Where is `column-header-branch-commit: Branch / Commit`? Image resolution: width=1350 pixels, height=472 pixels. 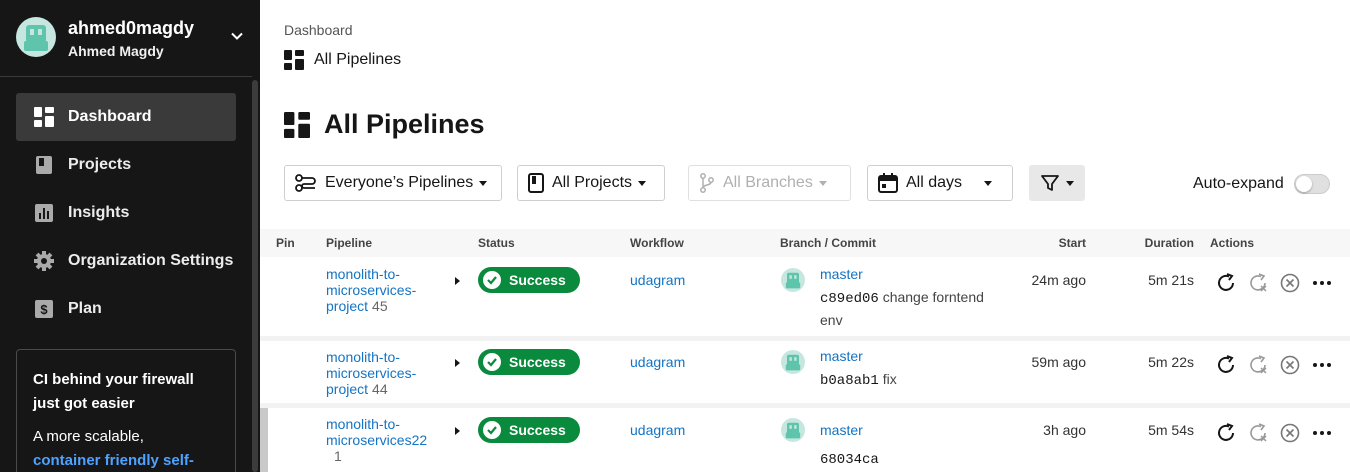 column-header-branch-commit: Branch / Commit is located at coordinates (828, 243).